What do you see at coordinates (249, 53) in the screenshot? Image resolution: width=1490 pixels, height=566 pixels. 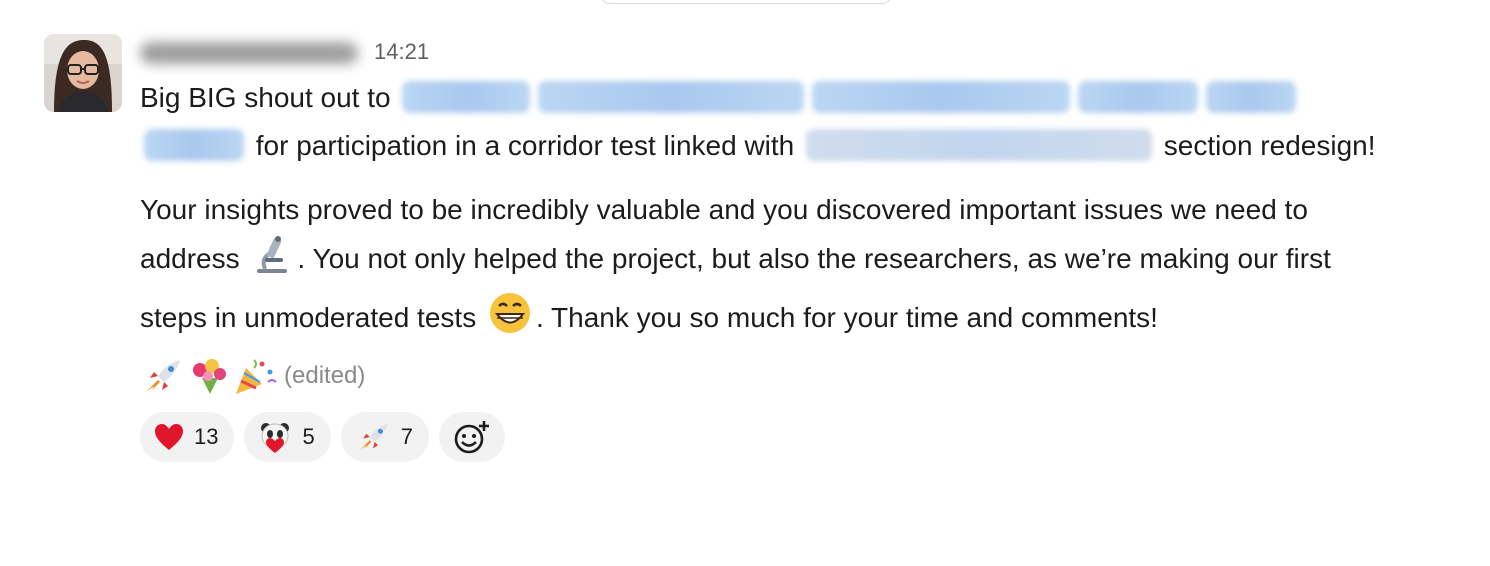 I see `sender-name-redacted` at bounding box center [249, 53].